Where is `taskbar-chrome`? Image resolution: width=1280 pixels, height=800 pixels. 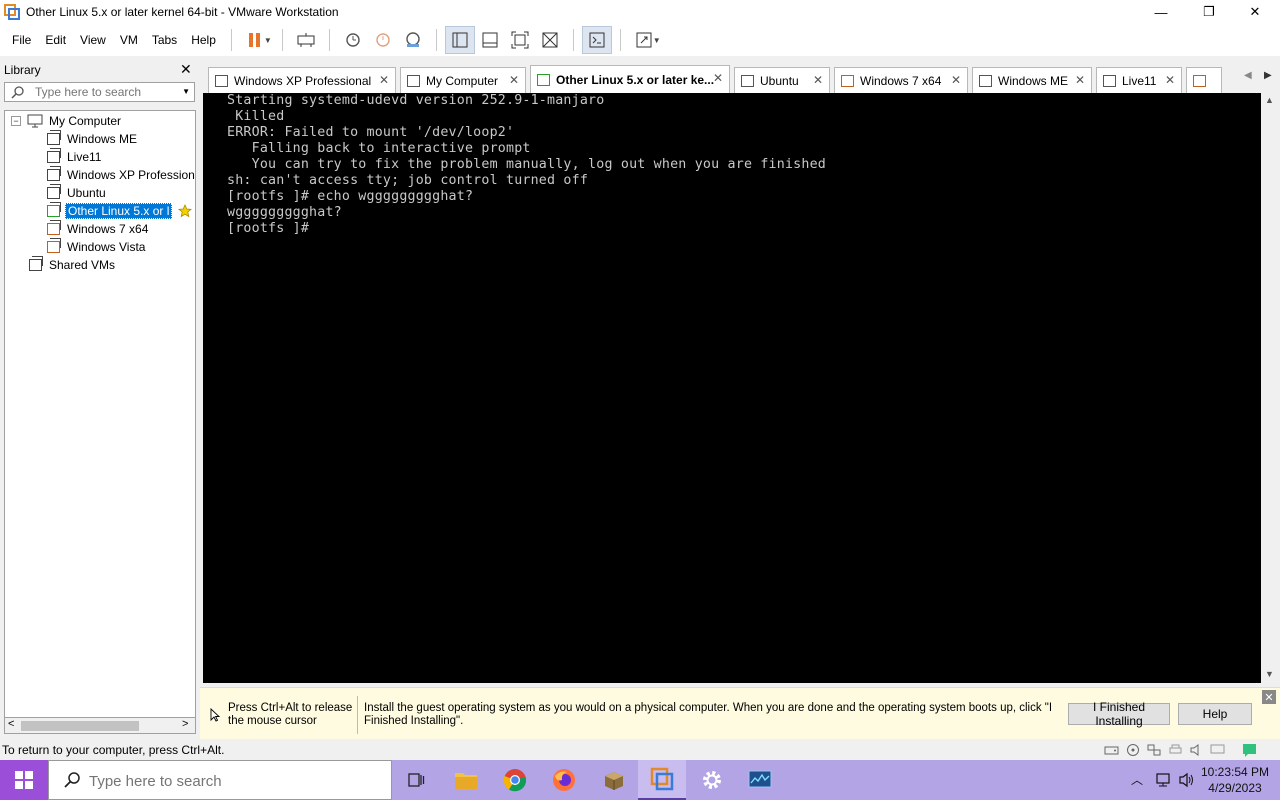 taskbar-chrome is located at coordinates (515, 780).